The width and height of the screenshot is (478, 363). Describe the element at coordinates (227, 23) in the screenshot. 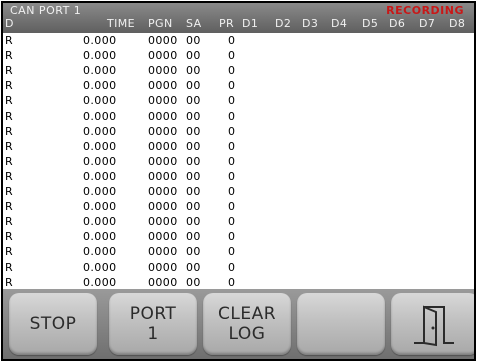

I see `column-header-pr: PR` at that location.